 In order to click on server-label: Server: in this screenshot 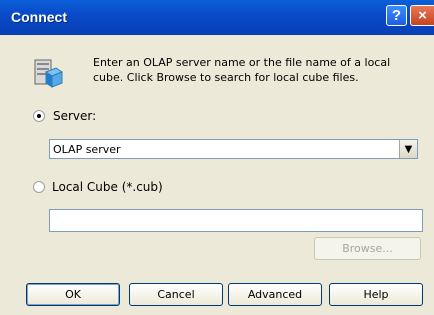, I will do `click(75, 116)`.